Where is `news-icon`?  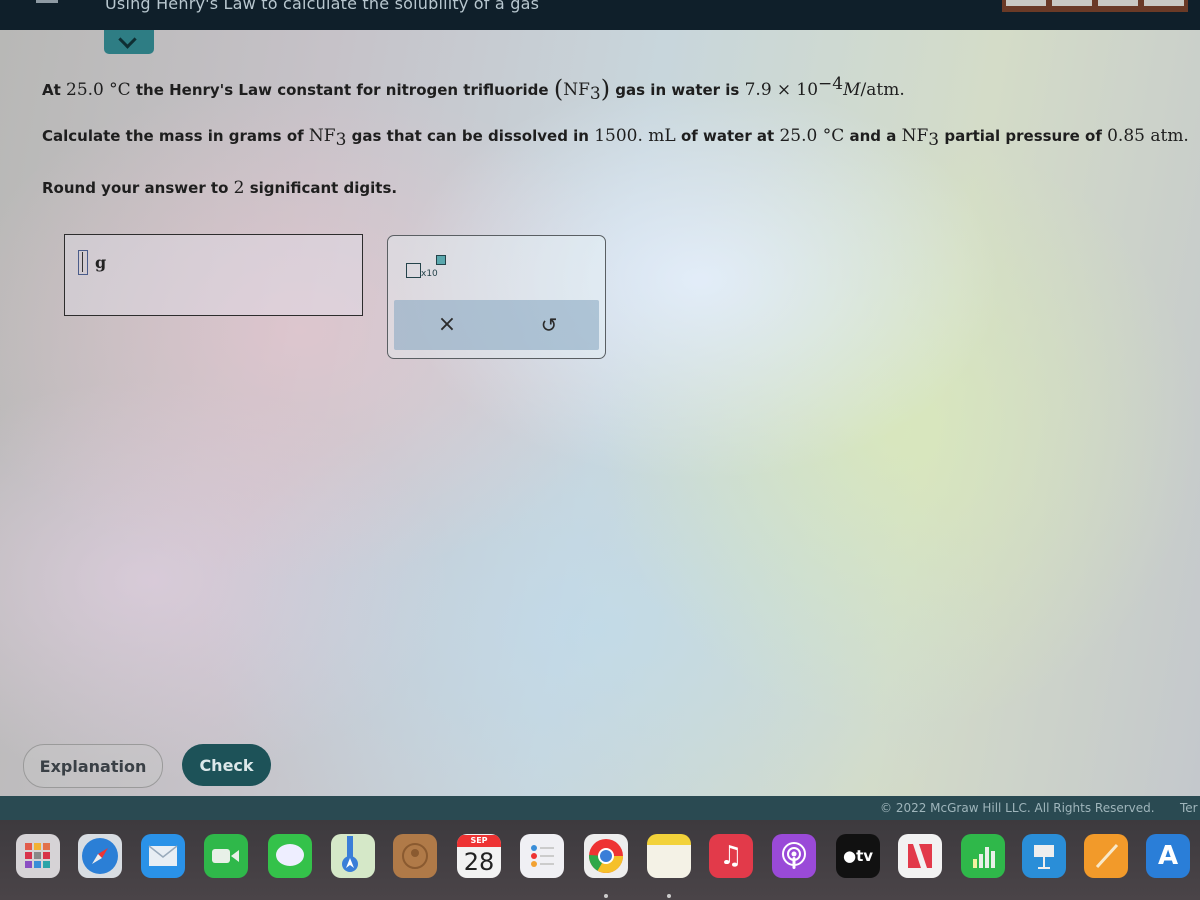 news-icon is located at coordinates (920, 856).